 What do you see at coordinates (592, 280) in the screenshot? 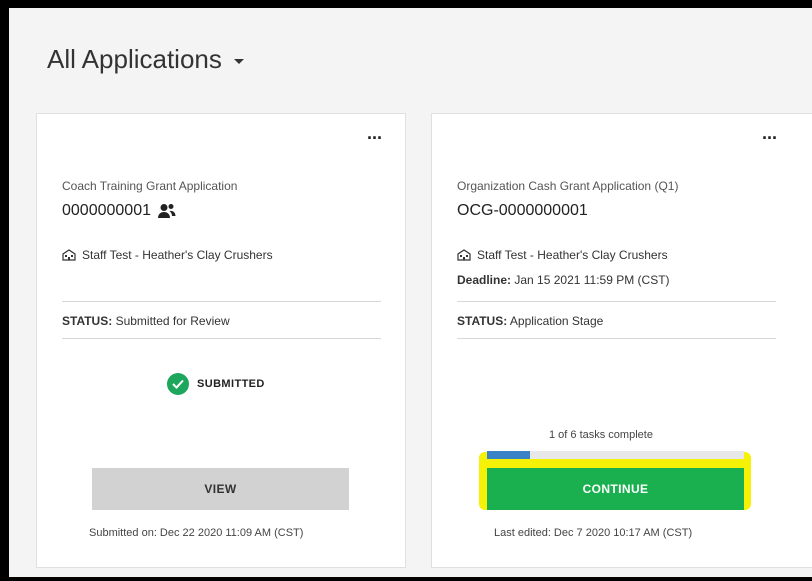
I see `deadline-value: Jan 15 2021 11:59 PM (CST)` at bounding box center [592, 280].